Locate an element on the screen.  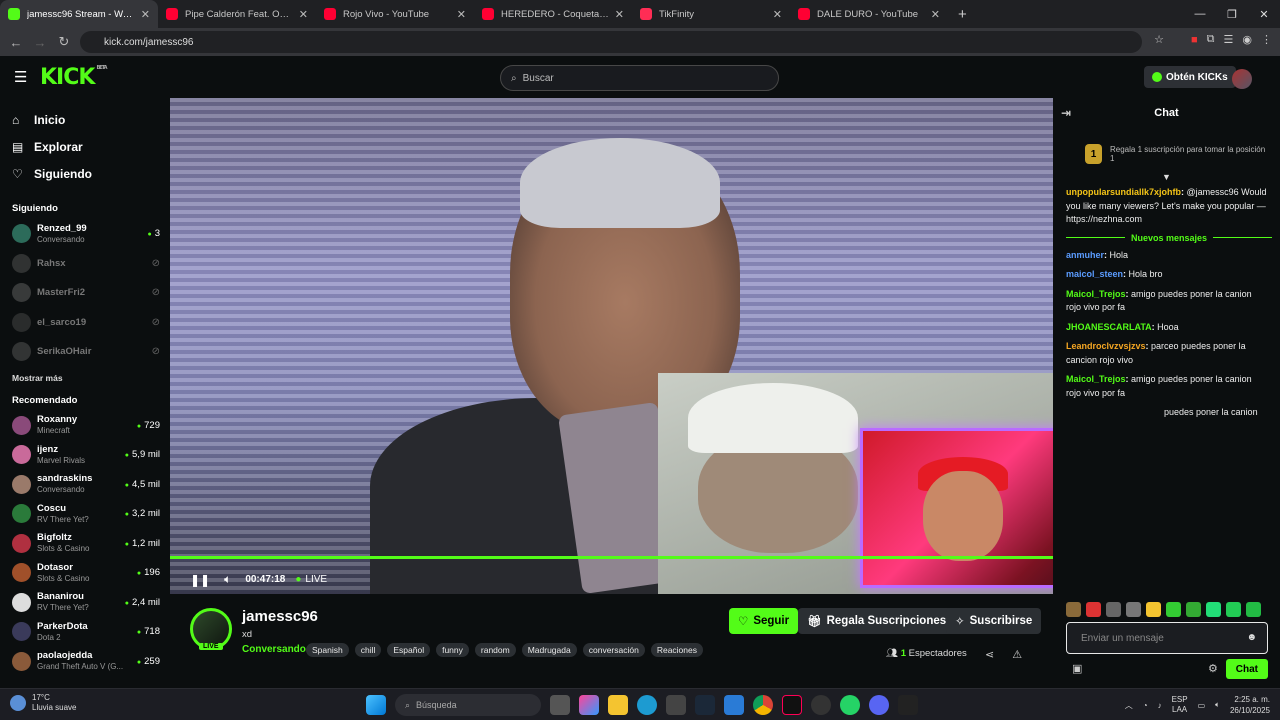
channel-item: SerikaOHair ⊘ is located at coordinates (85, 352).